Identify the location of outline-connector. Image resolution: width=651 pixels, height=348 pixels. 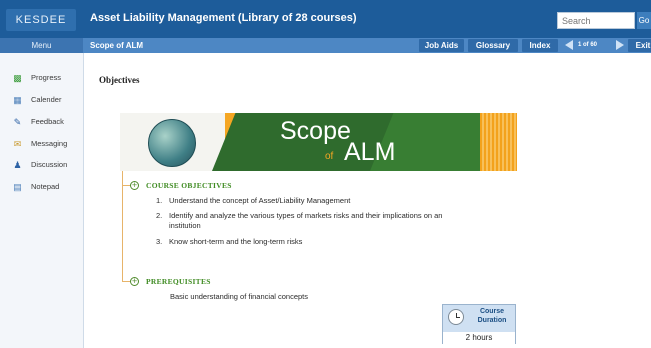
(122, 226).